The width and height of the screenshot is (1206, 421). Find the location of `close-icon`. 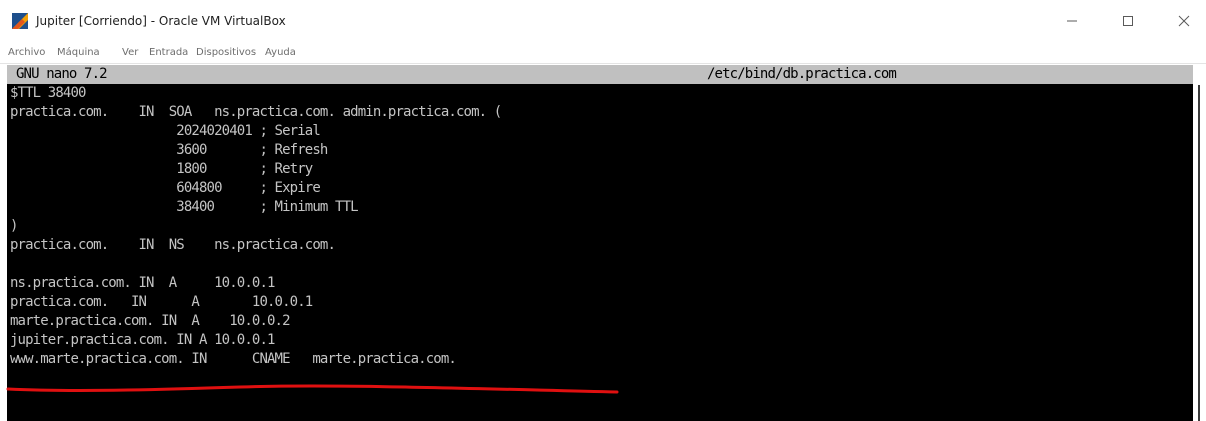

close-icon is located at coordinates (1184, 21).